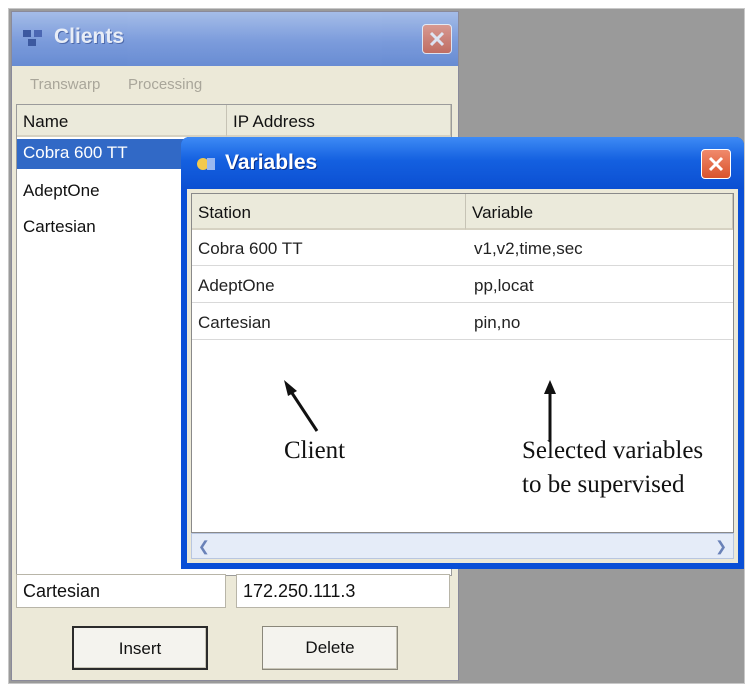 This screenshot has height=690, width=751. I want to click on menu-item-processing: Processing, so click(165, 84).